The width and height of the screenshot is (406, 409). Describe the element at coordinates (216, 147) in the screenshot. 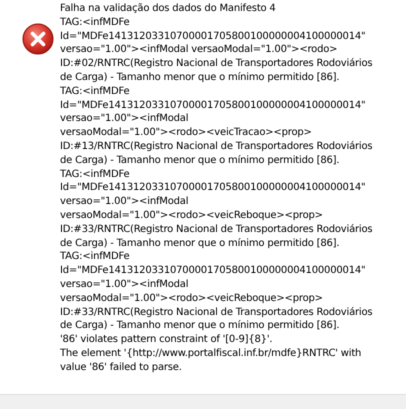

I see `message-line: ID:#13/RNTRC(Registro Nacional de Transportadores Rodoviários` at that location.